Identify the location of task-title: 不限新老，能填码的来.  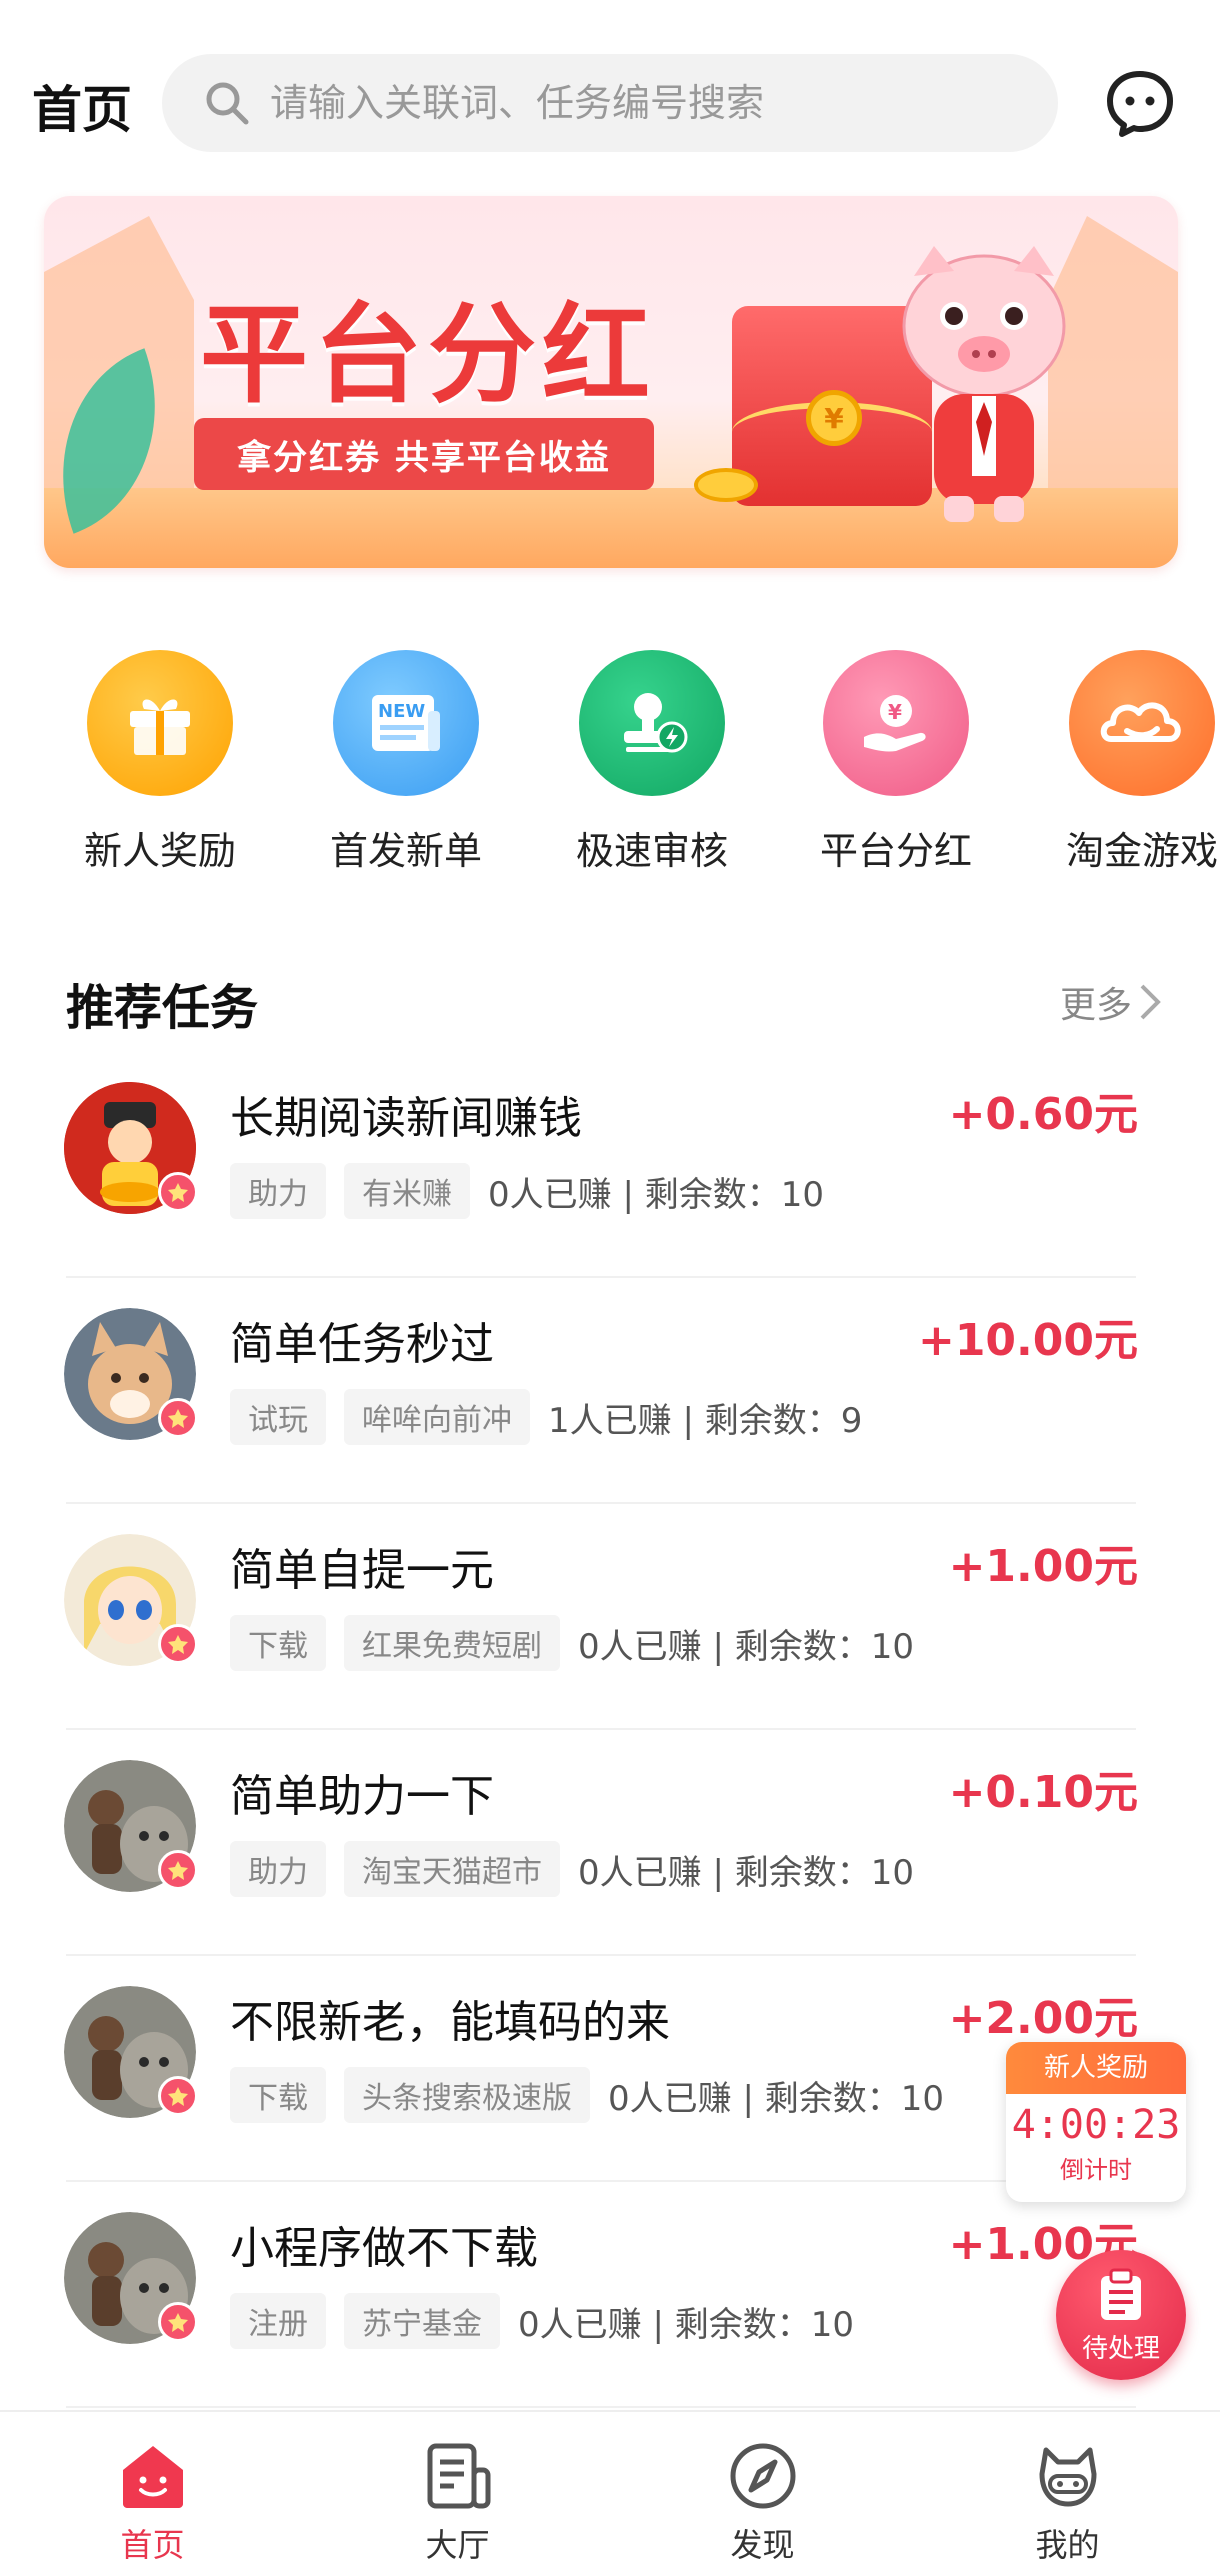
(450, 2022).